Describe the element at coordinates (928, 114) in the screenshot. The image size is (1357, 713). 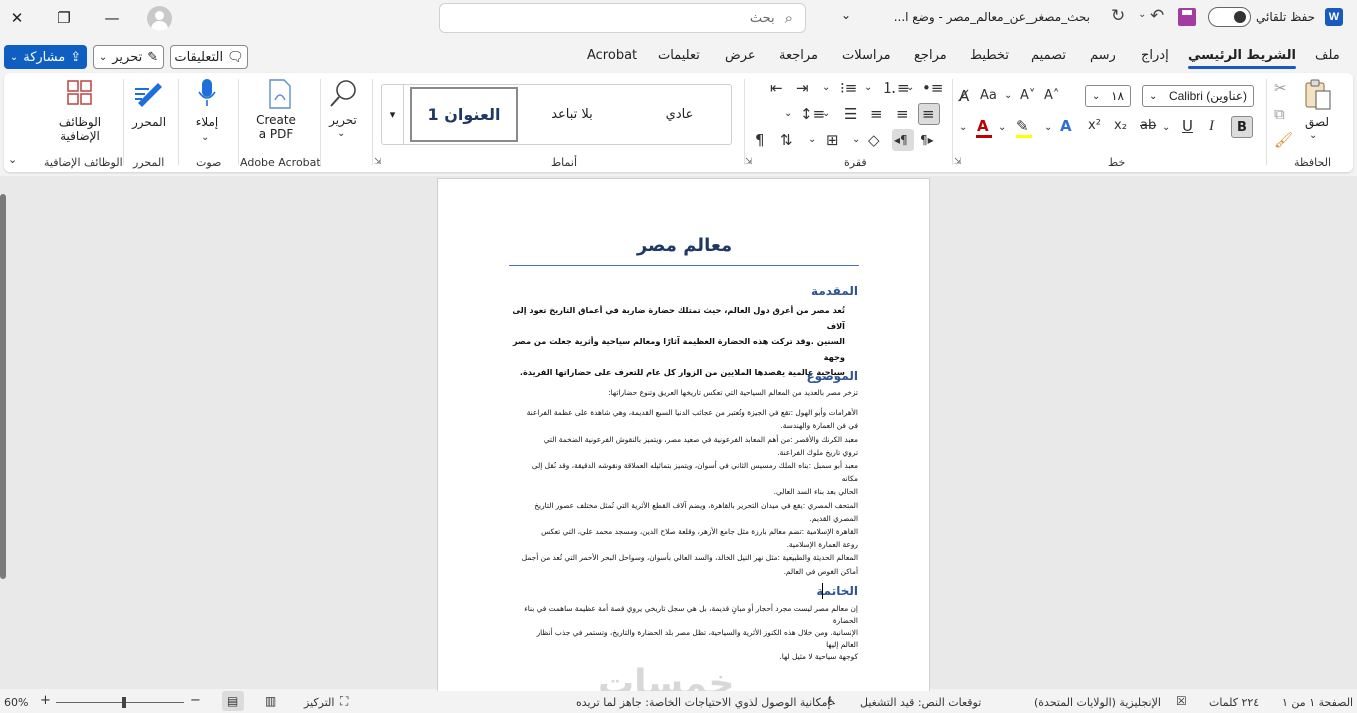
I see `align-right-icon: ≡` at that location.